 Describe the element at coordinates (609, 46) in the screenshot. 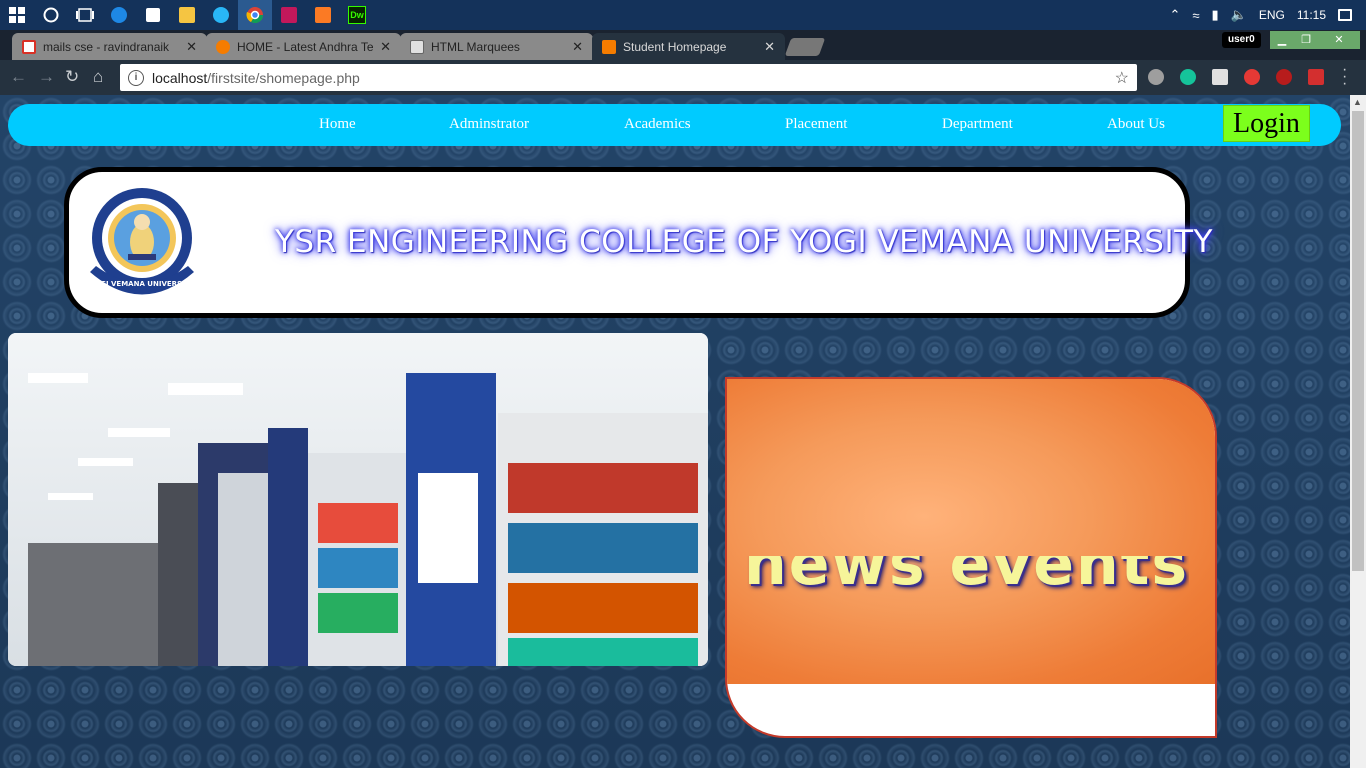

I see `xampp-favicon-icon` at that location.